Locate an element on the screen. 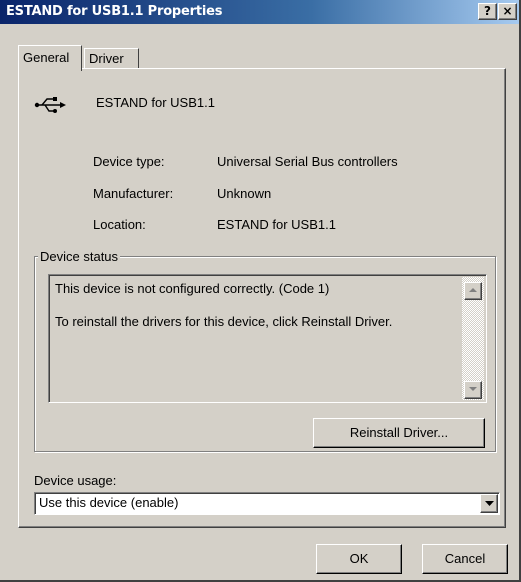 The height and width of the screenshot is (582, 521). cancel-button: Cancel is located at coordinates (465, 559).